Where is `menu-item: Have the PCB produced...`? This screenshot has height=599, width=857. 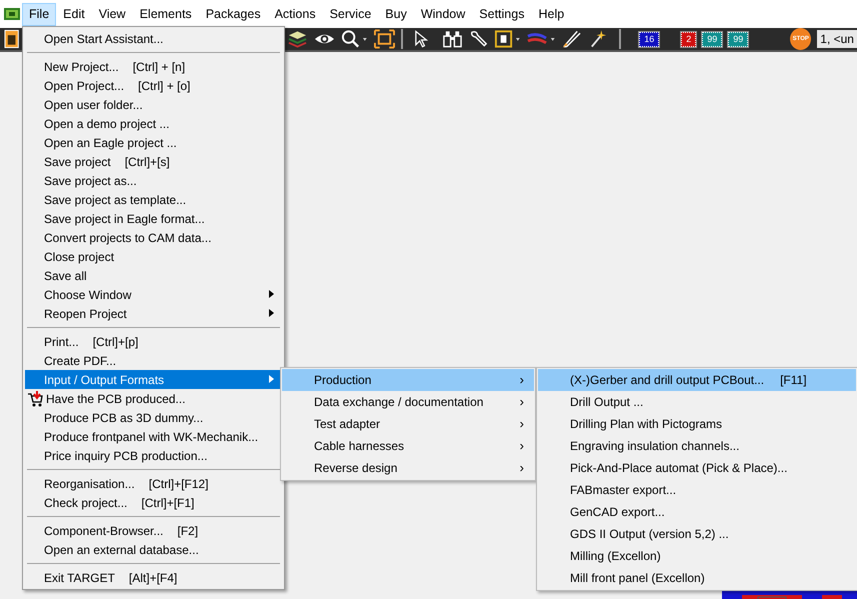
menu-item: Have the PCB produced... is located at coordinates (153, 398).